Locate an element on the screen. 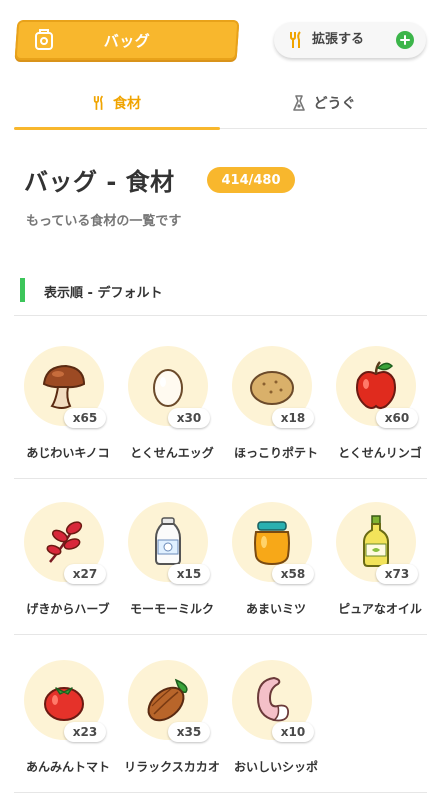  tomato-icon is located at coordinates (64, 704).